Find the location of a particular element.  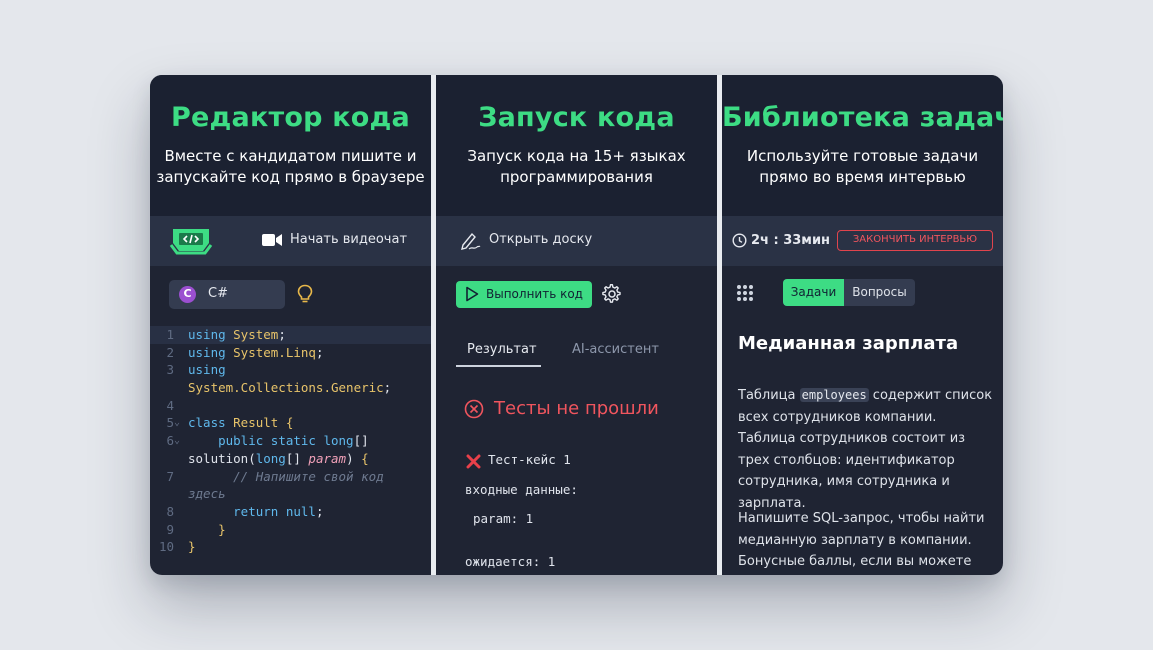

run-code-label: Выполнить код is located at coordinates (534, 294).